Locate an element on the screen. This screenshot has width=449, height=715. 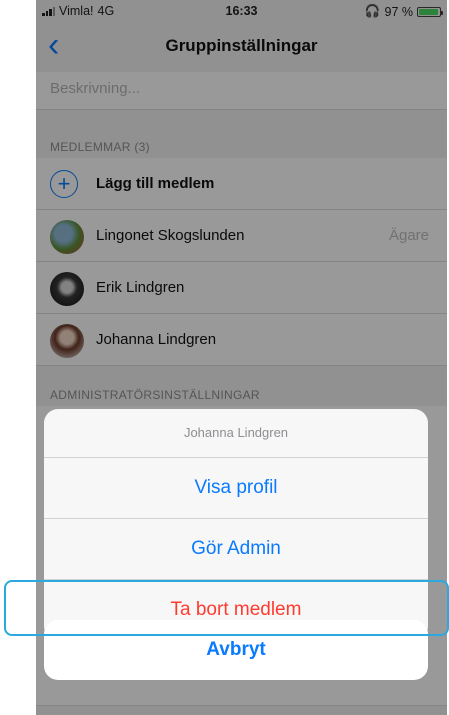
make-admin-button: Gör Admin is located at coordinates (236, 549).